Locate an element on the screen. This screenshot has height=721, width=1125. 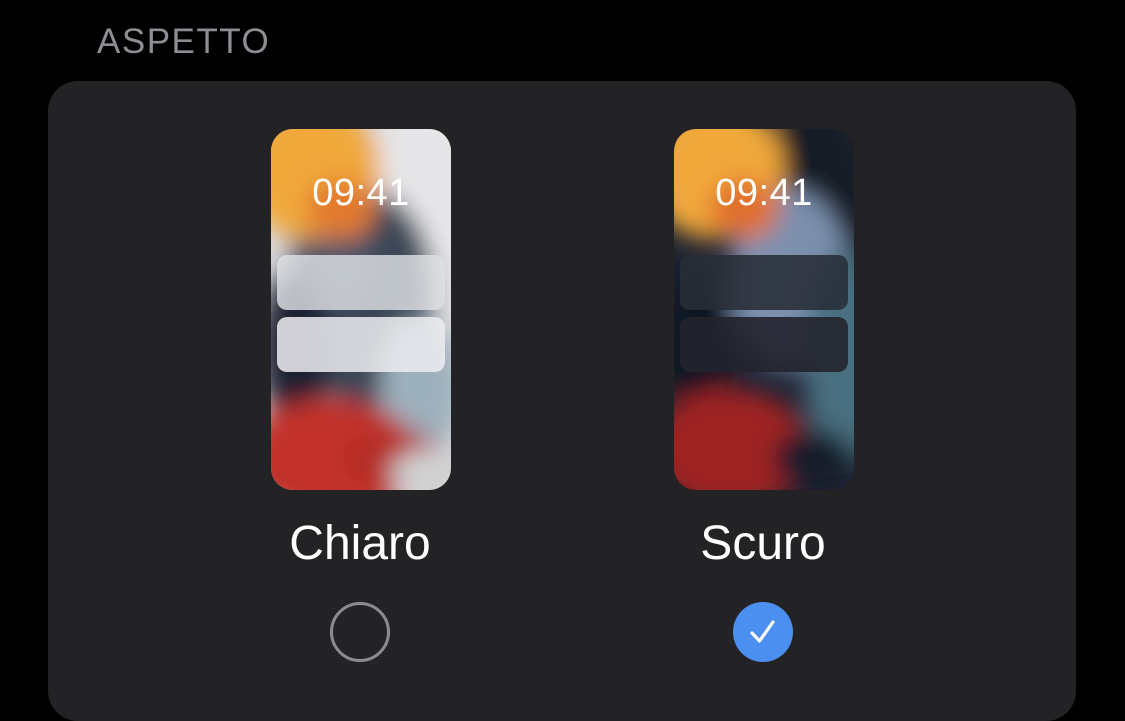
dark-mode-preview: 09:41 is located at coordinates (764, 309).